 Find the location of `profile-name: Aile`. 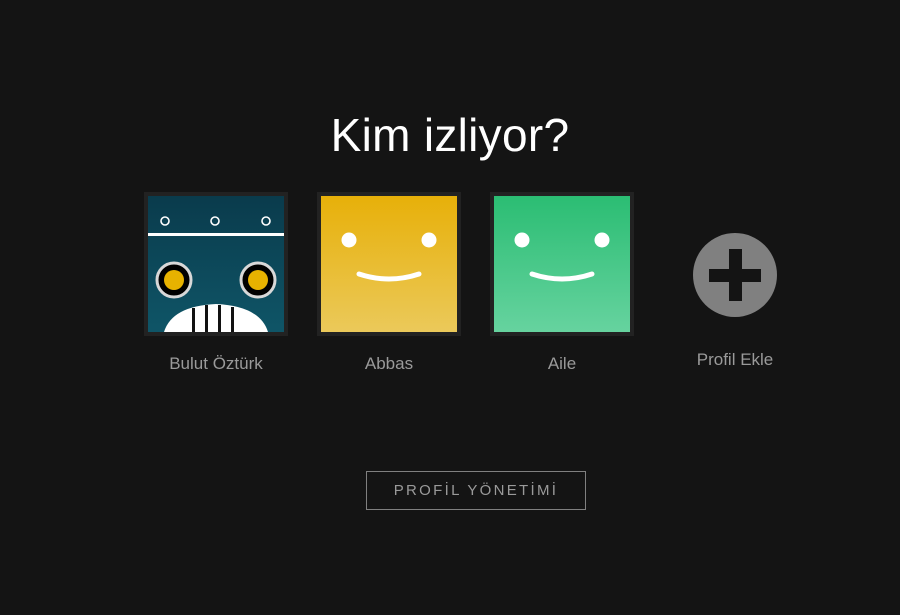

profile-name: Aile is located at coordinates (562, 363).